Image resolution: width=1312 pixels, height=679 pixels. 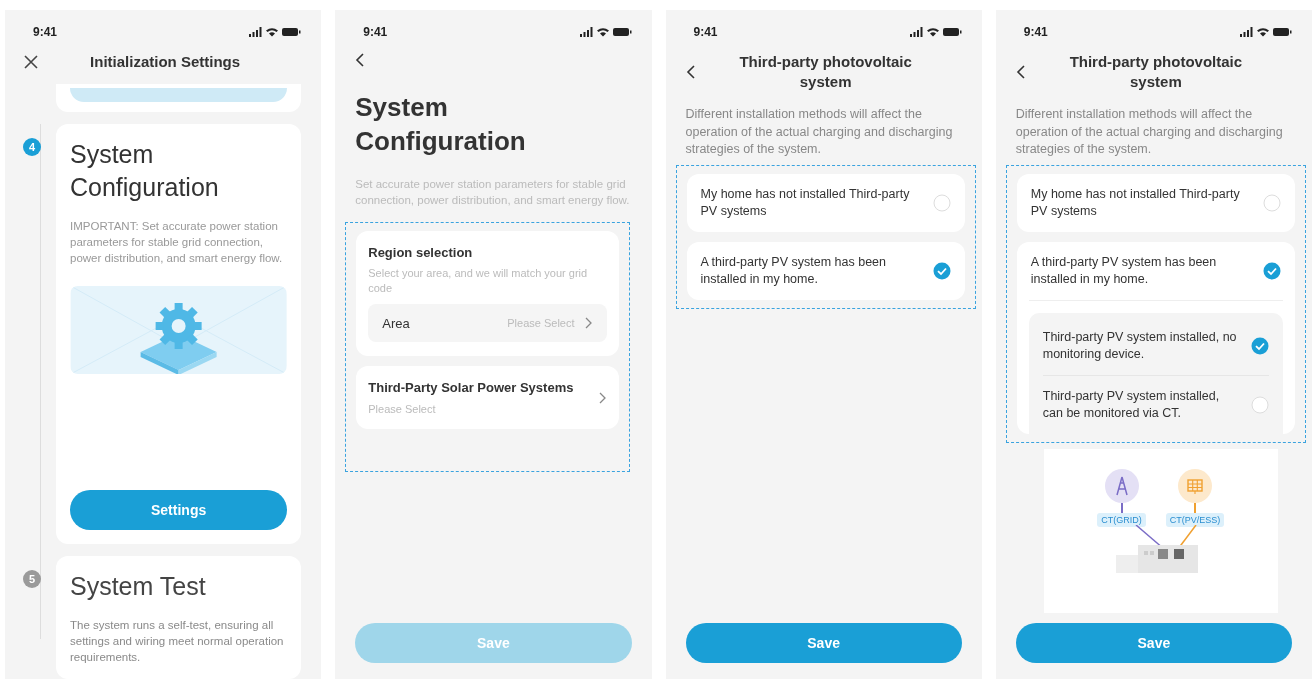 I want to click on solar-systems-item: Third-Party Solar Power Systems Please Select, so click(x=487, y=397).